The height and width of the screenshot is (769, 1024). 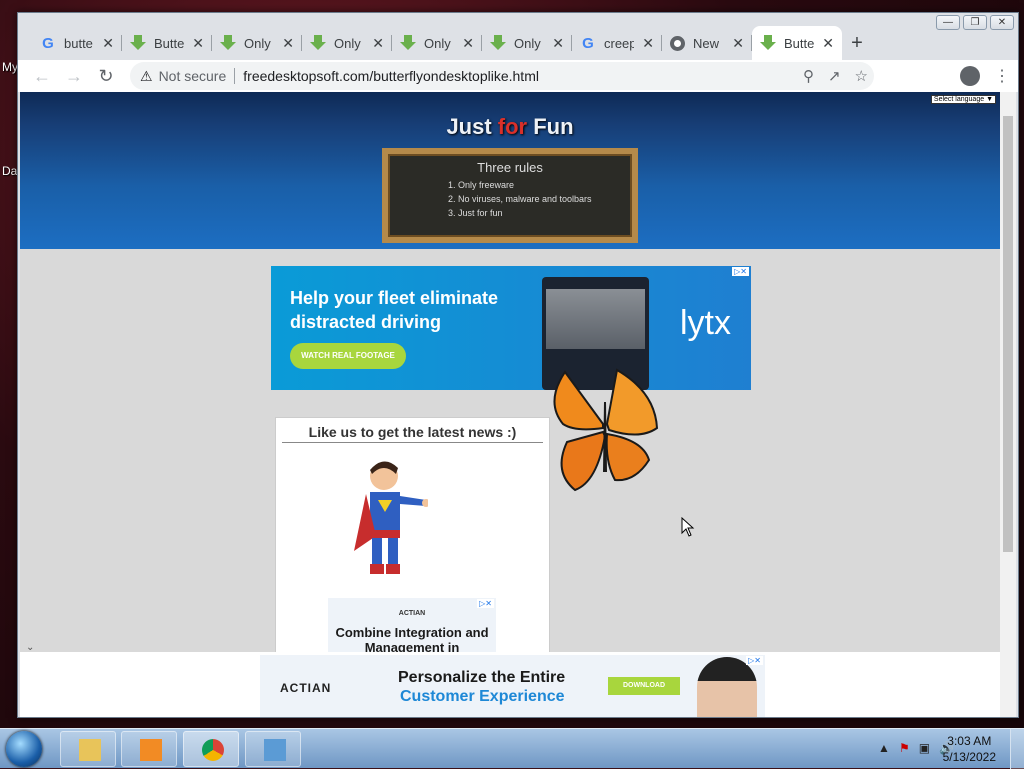 I want to click on clock-date: 5/13/2022, so click(x=969, y=757).